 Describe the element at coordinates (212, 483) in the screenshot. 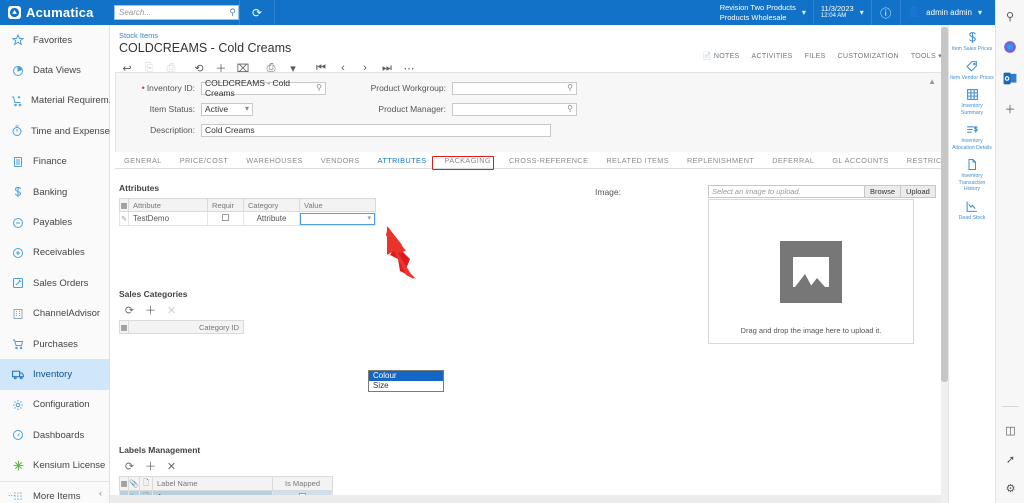

I see `col-label-name: Label Name` at that location.